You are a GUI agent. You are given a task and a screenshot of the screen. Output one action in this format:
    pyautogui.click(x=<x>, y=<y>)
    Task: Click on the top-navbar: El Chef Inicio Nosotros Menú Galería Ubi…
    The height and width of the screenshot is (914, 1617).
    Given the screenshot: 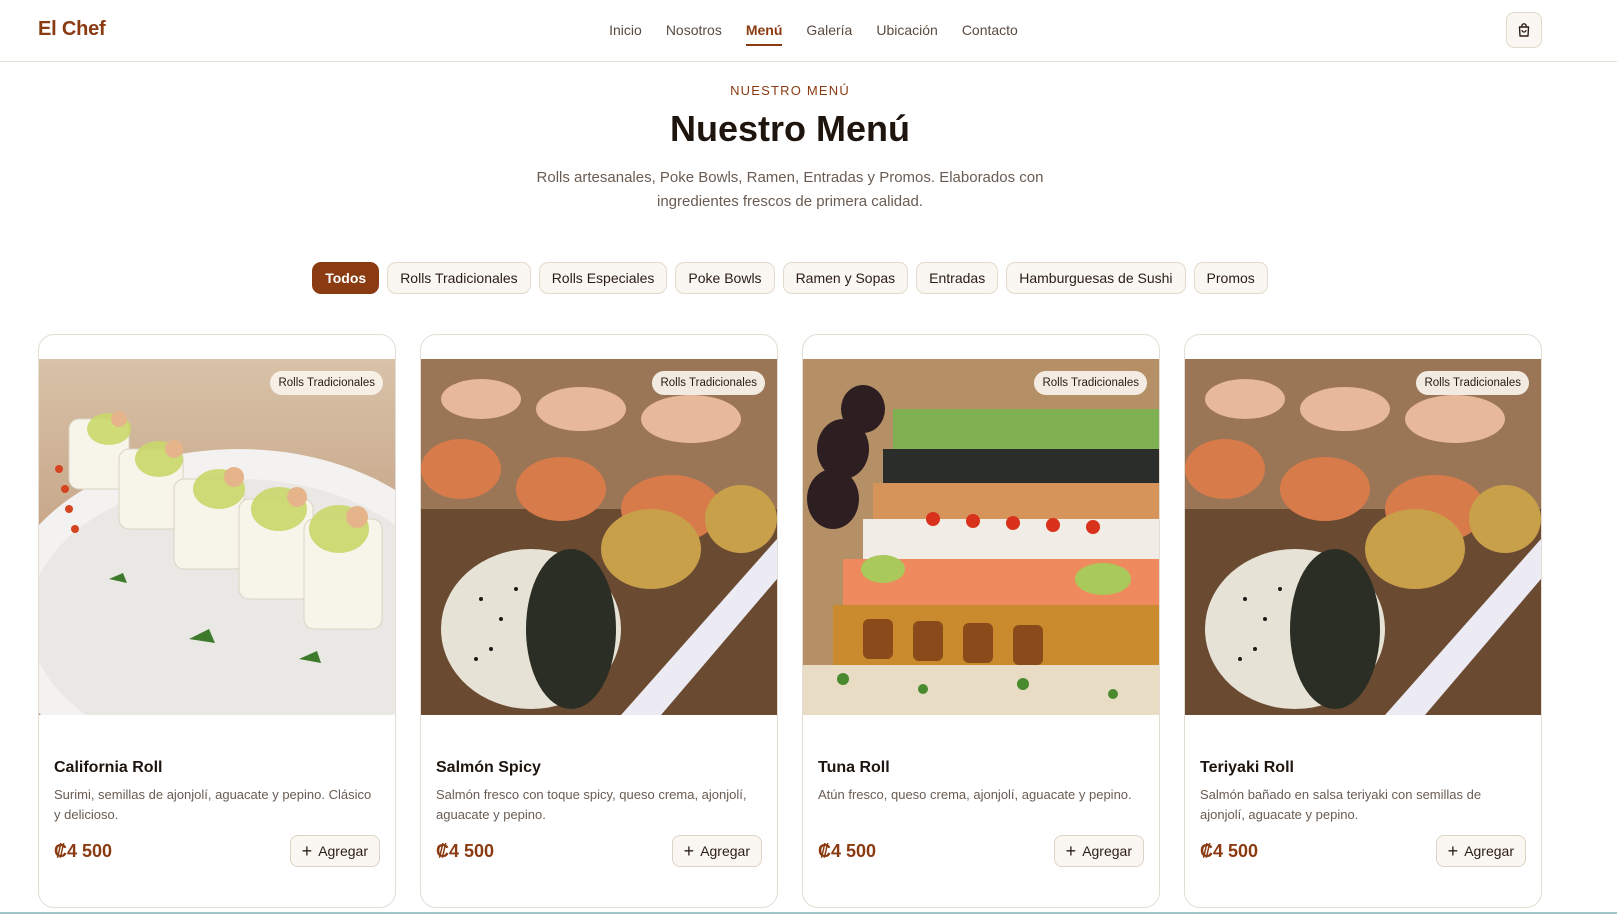 What is the action you would take?
    pyautogui.click(x=808, y=31)
    